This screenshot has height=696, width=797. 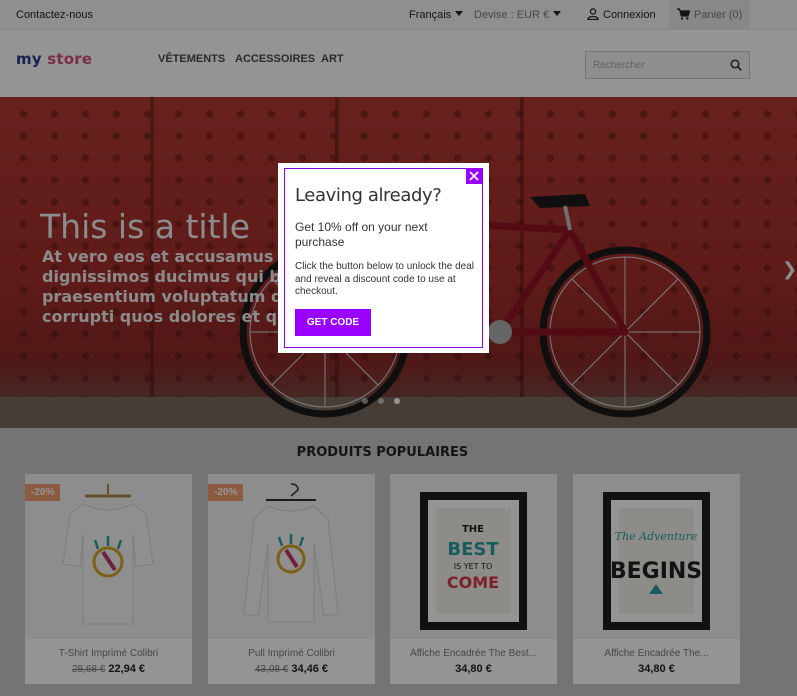 I want to click on close-button, so click(x=474, y=176).